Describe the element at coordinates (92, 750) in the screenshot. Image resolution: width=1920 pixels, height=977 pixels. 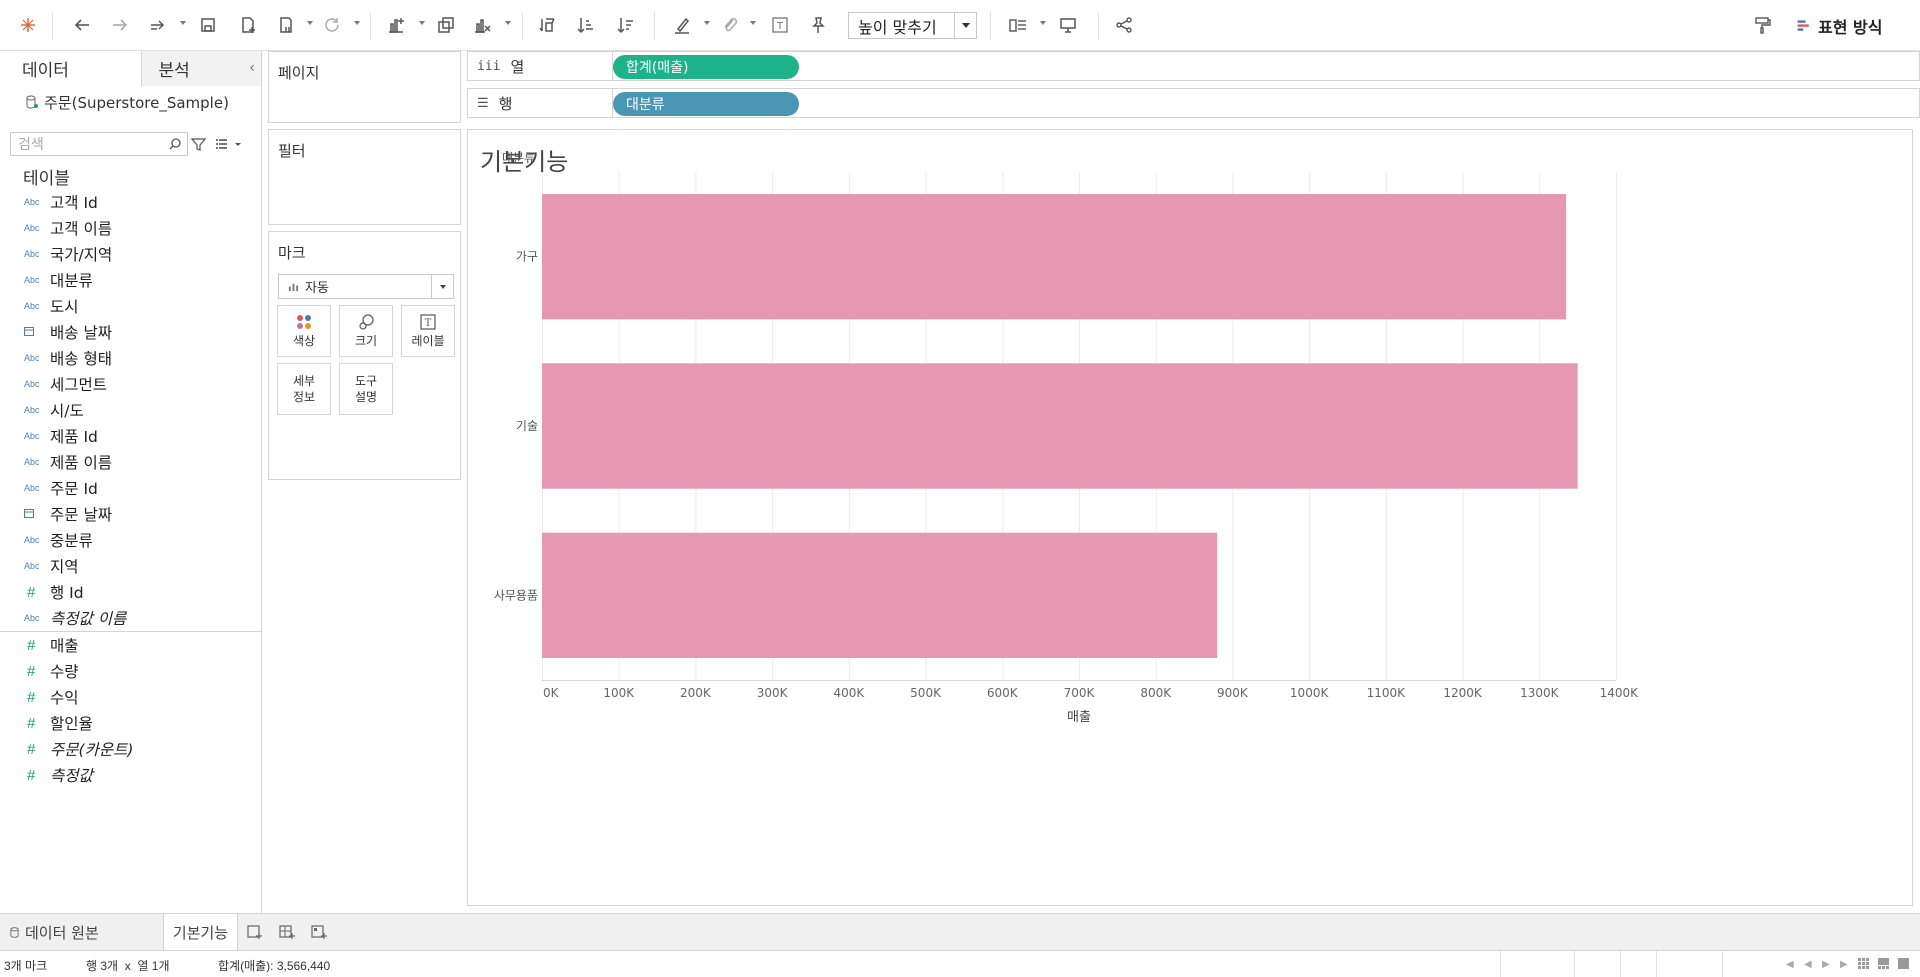
I see `field-name: 주문(카운트)` at that location.